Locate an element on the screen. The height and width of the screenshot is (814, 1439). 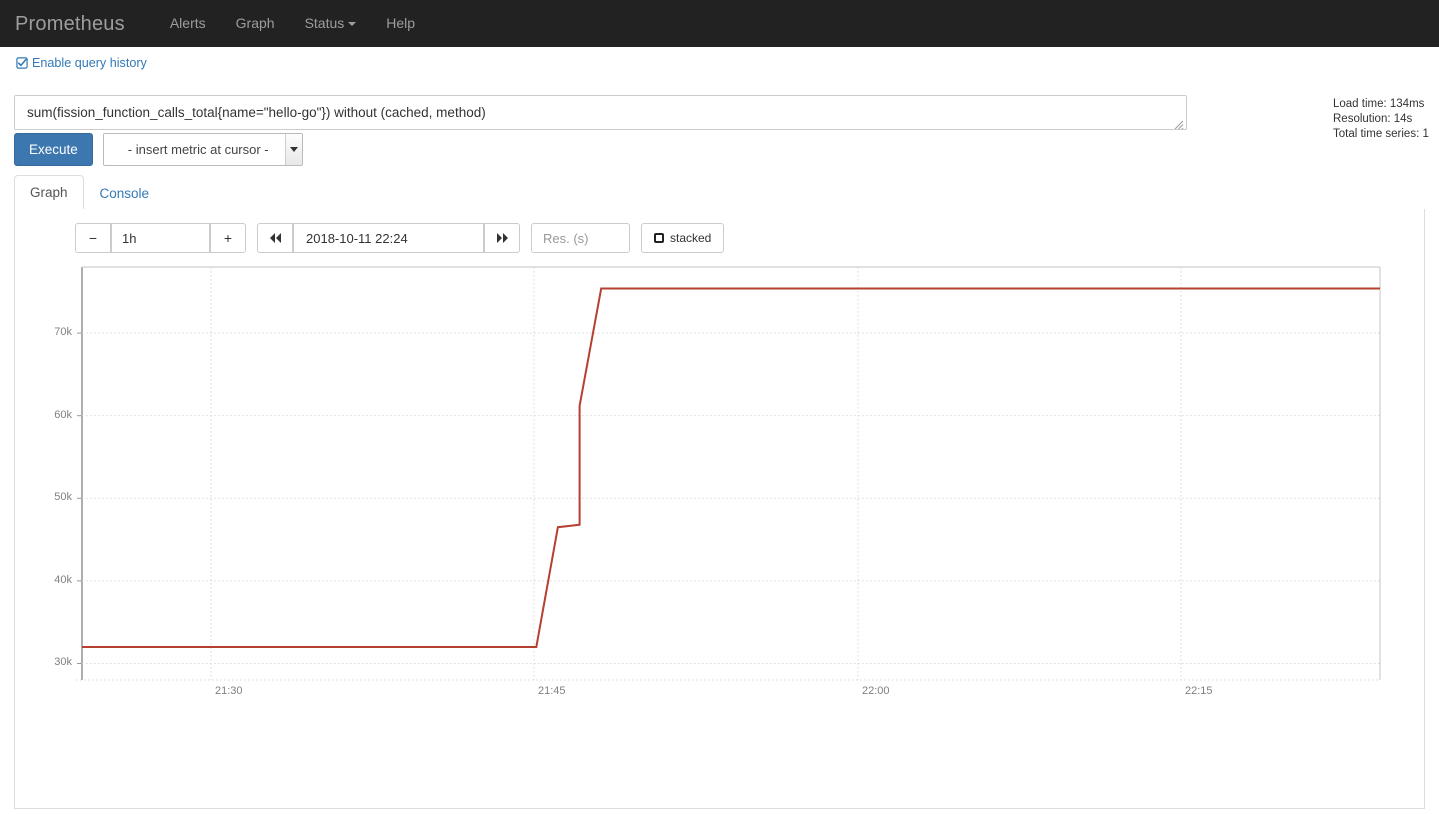
nav-link-status-label: Status is located at coordinates (324, 23).